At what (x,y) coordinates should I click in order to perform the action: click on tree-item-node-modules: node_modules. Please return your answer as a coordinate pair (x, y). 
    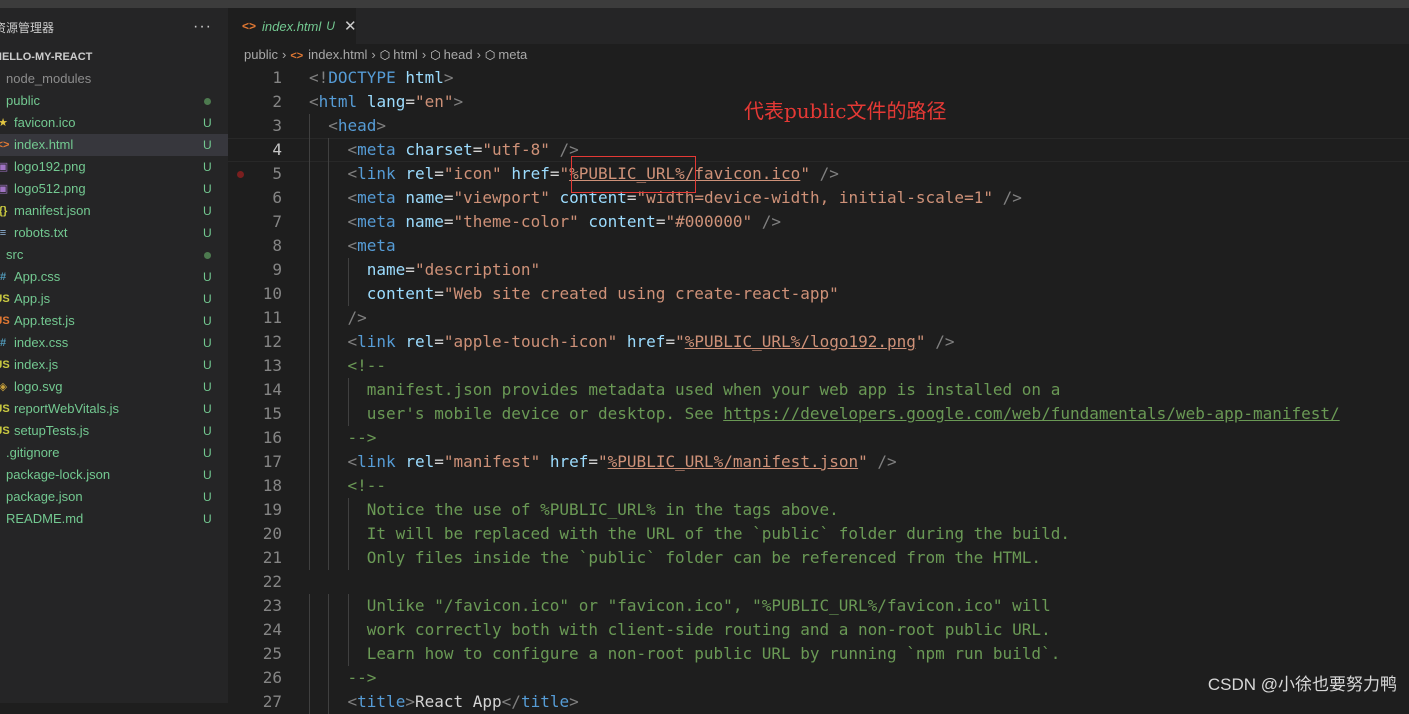
    Looking at the image, I should click on (114, 79).